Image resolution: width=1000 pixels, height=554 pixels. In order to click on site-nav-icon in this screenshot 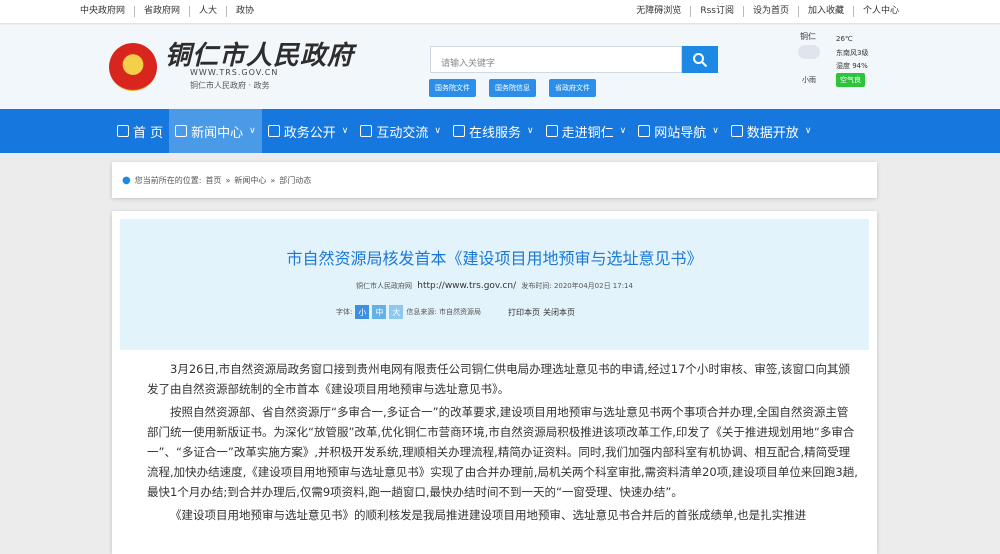, I will do `click(644, 131)`.